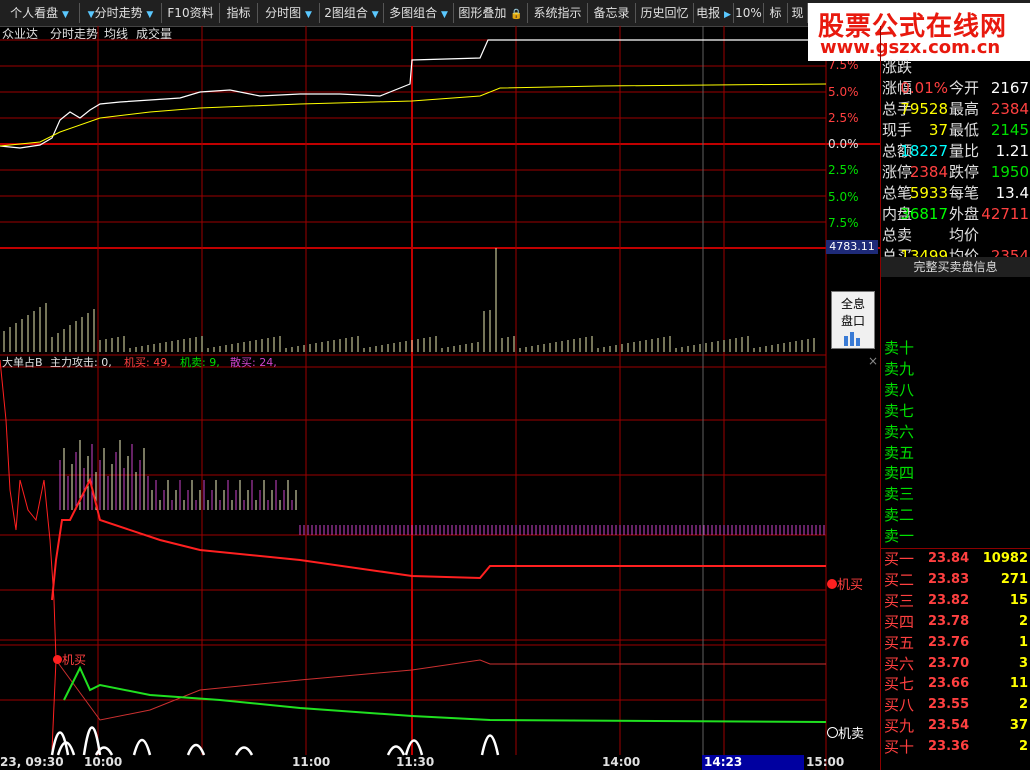  Describe the element at coordinates (74, 34) in the screenshot. I see `chart-title: 分时走势` at that location.